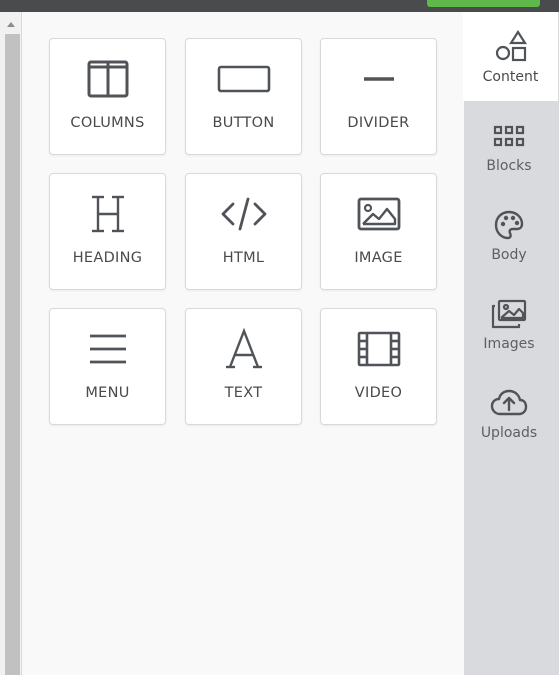 This screenshot has width=559, height=675. What do you see at coordinates (107, 258) in the screenshot?
I see `tool-label: HEADING` at bounding box center [107, 258].